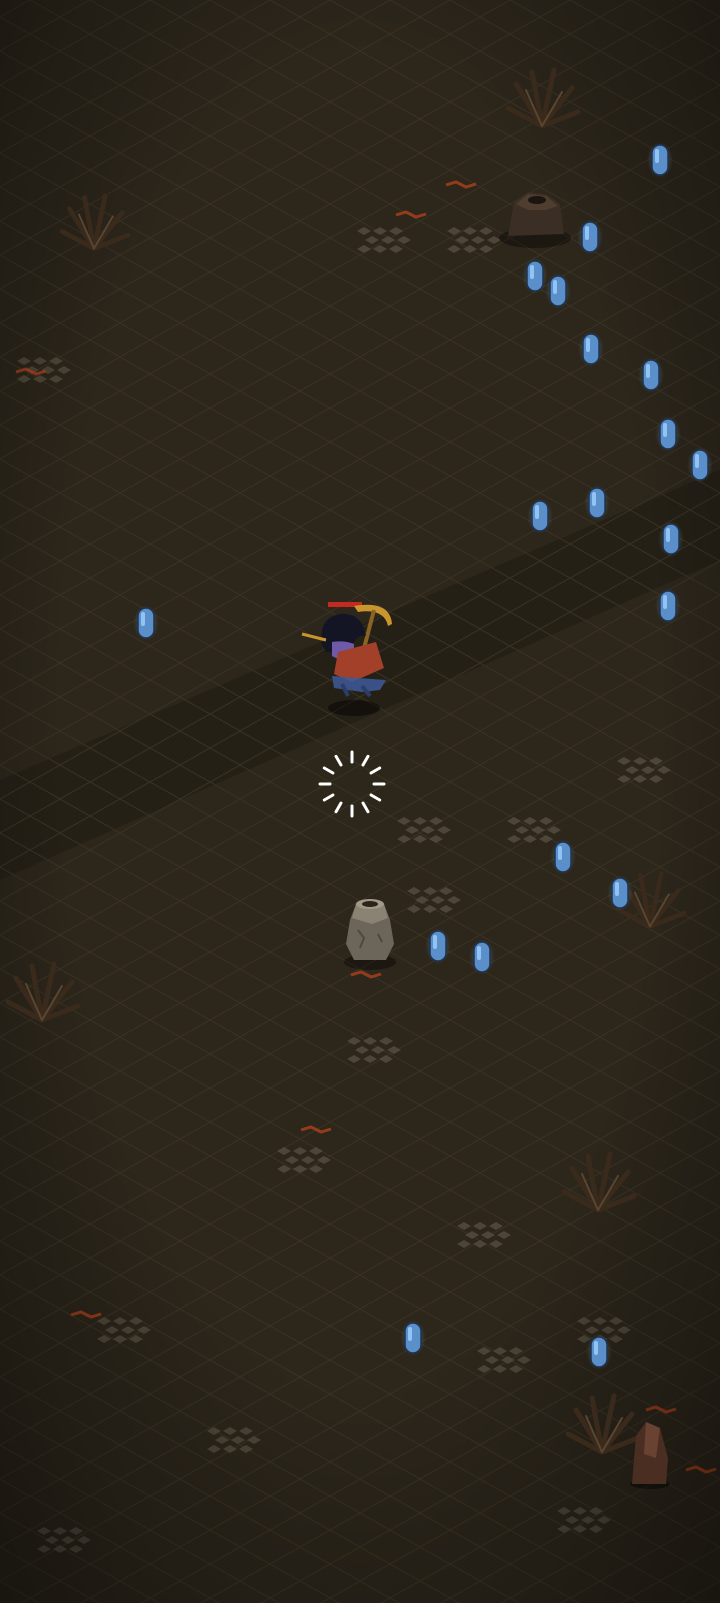 The image size is (720, 1603). What do you see at coordinates (535, 220) in the screenshot?
I see `broken-stump` at bounding box center [535, 220].